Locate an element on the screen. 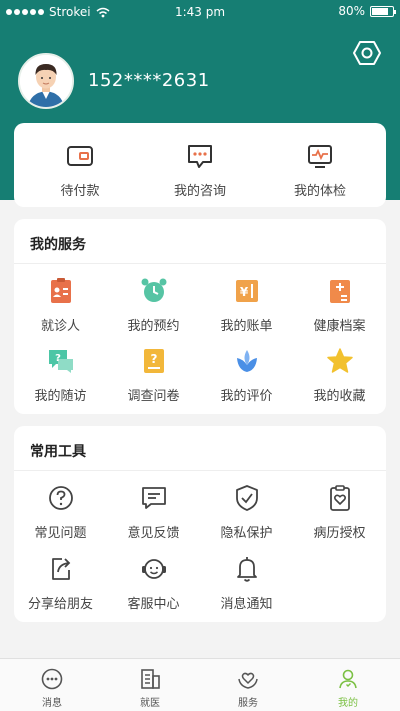 The height and width of the screenshot is (711, 400). record-authorization-button: 病历授权 is located at coordinates (339, 512).